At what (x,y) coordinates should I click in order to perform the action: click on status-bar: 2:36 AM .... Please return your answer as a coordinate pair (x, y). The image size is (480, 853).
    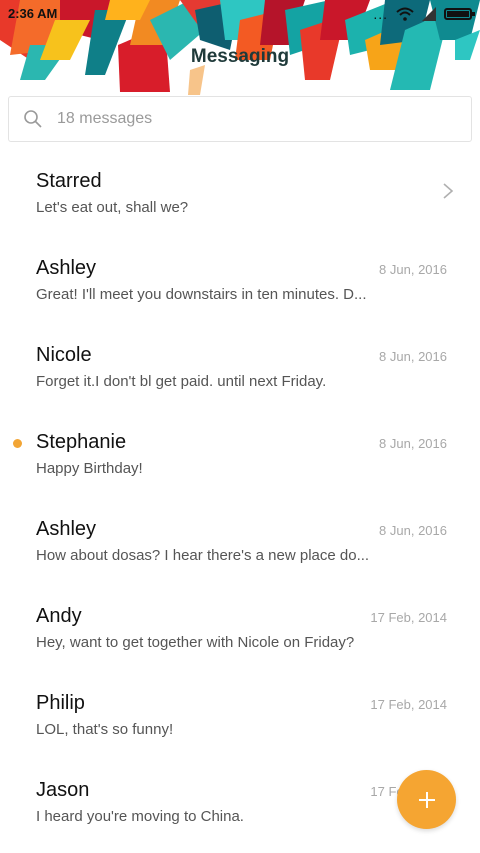
    Looking at the image, I should click on (240, 14).